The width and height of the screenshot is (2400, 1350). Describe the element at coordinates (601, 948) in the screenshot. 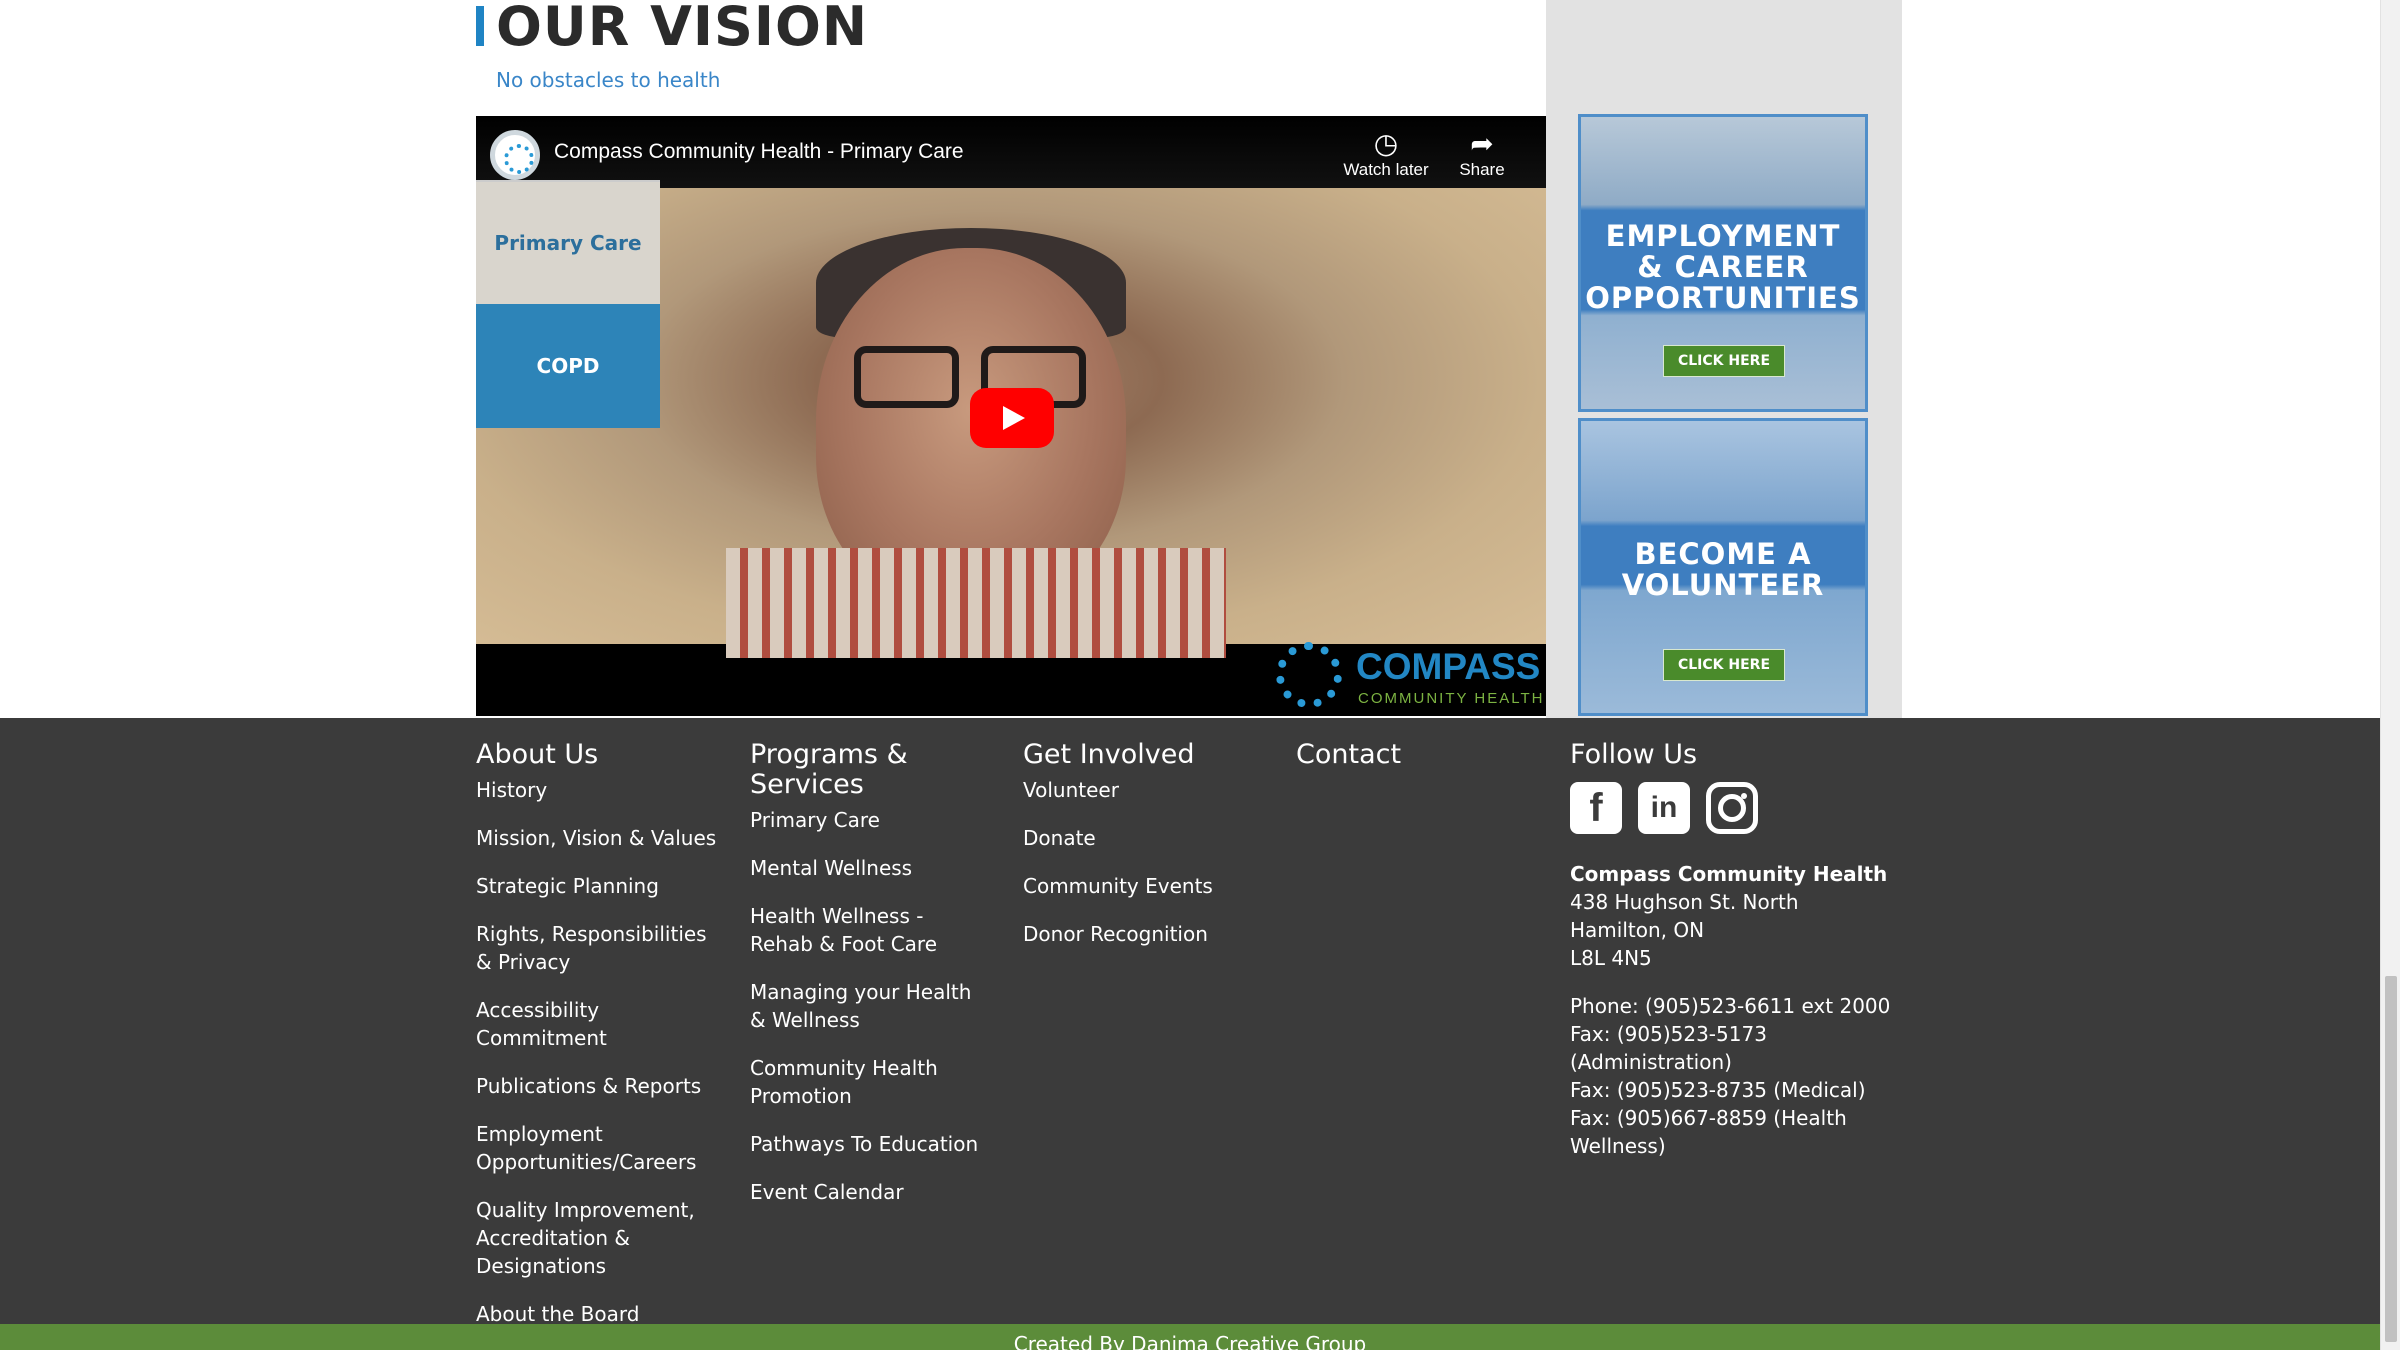

I see `footer-link: Rights, Responsibilities & Privacy` at that location.